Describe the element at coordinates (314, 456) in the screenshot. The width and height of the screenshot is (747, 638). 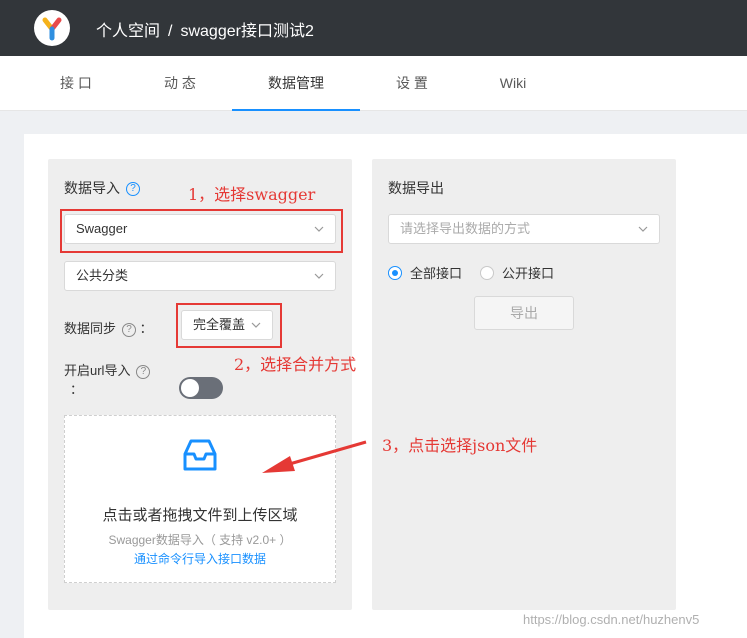
I see `annotation-arrow` at that location.